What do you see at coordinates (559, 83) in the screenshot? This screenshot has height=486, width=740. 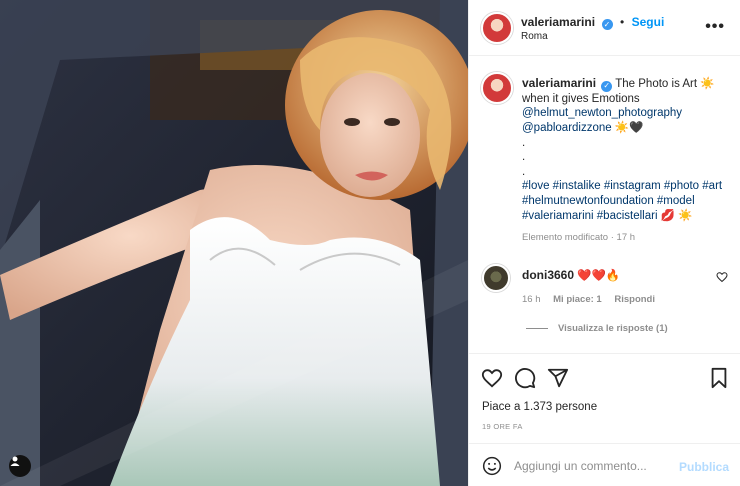 I see `caption-username: valeriamarini` at bounding box center [559, 83].